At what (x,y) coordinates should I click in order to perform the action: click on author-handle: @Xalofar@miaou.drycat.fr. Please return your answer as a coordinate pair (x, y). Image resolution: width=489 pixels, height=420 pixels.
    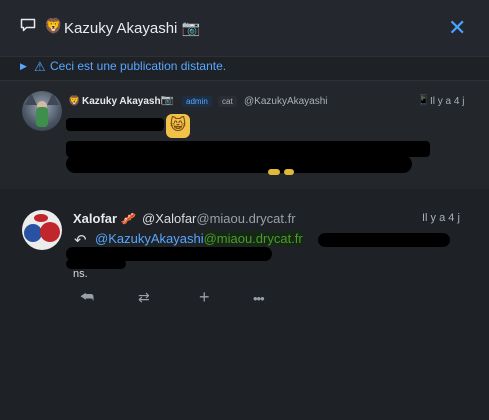
    Looking at the image, I should click on (219, 218).